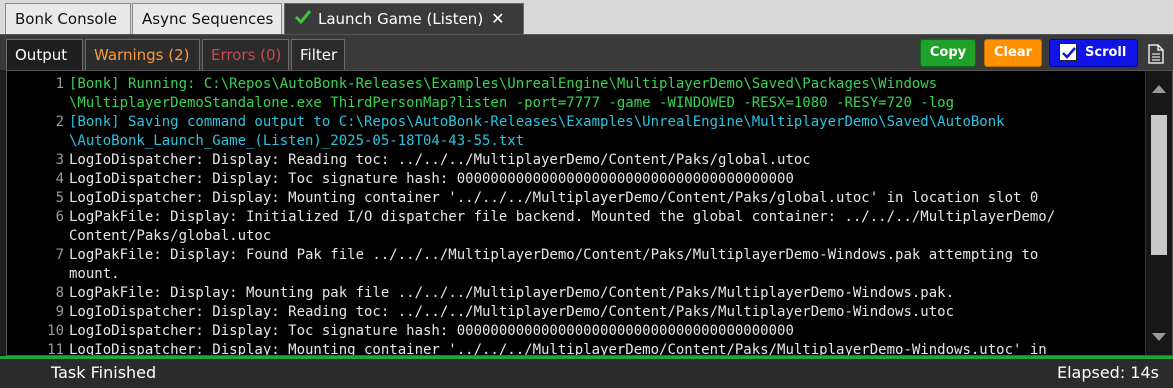 This screenshot has width=1173, height=388. What do you see at coordinates (948, 53) in the screenshot?
I see `copy-button: Copy` at bounding box center [948, 53].